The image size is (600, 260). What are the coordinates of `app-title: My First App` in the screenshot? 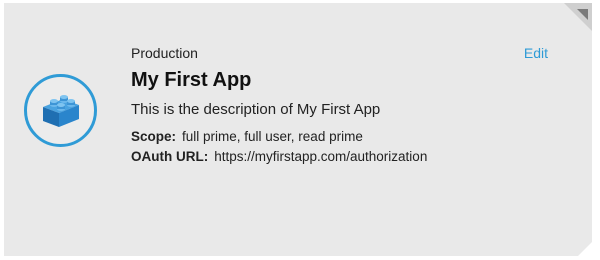 It's located at (191, 80).